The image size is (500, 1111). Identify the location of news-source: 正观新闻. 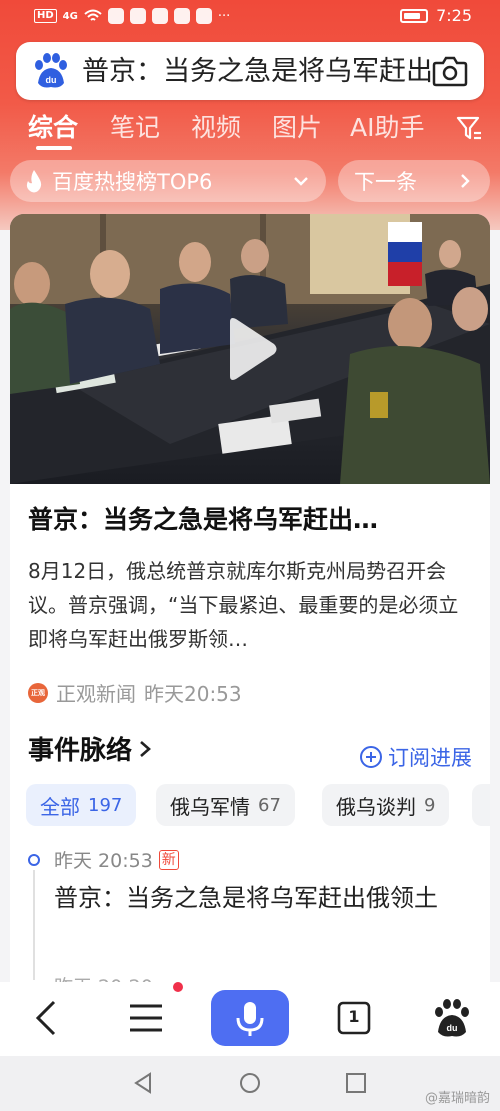
(96, 694).